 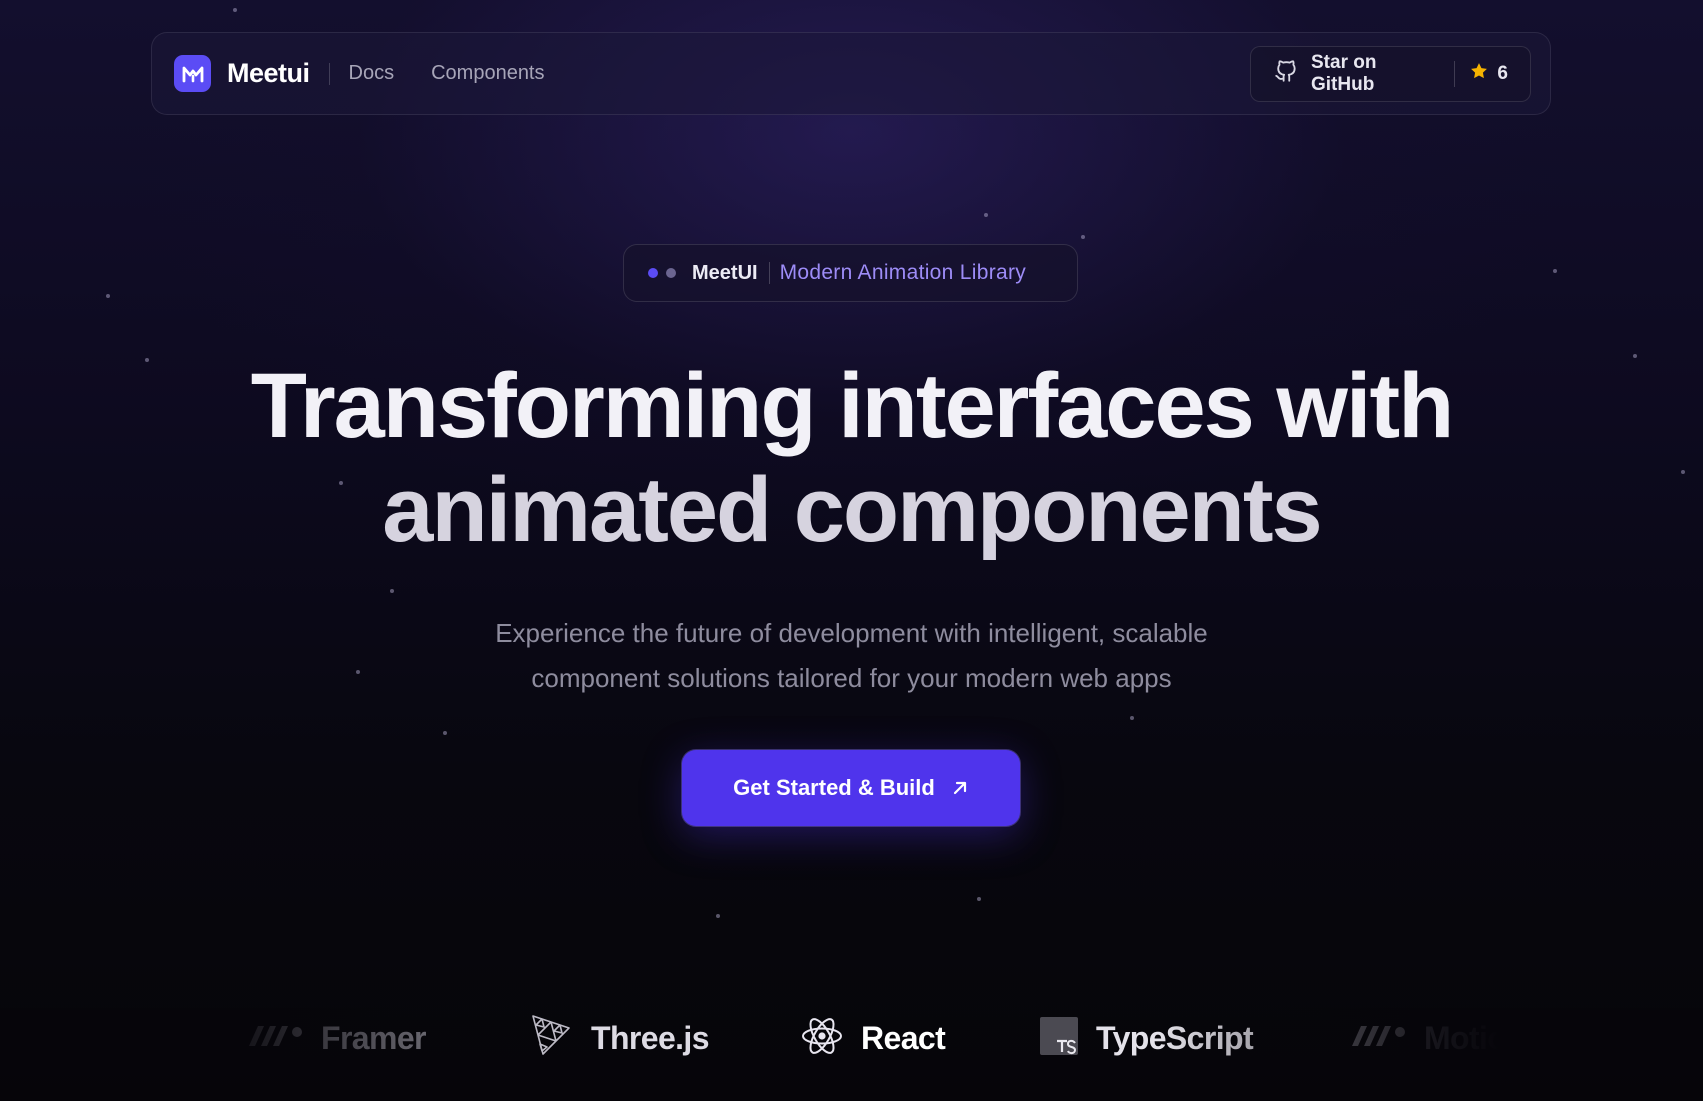 I want to click on logo-framer-label: Framer, so click(x=374, y=1037).